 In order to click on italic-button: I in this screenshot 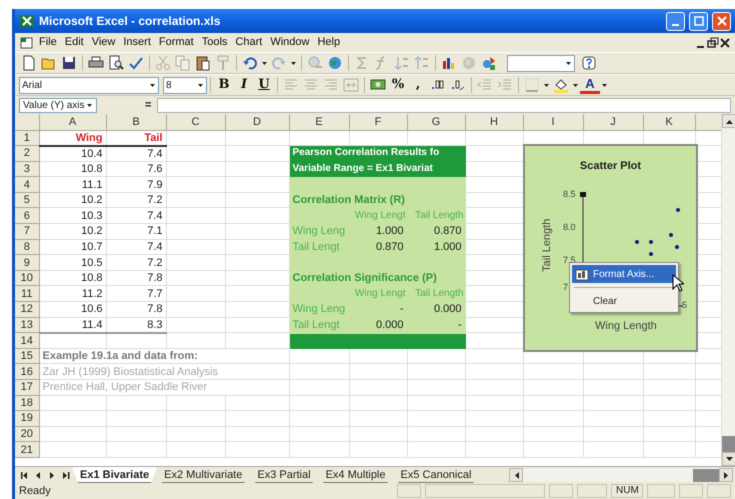, I will do `click(244, 85)`.